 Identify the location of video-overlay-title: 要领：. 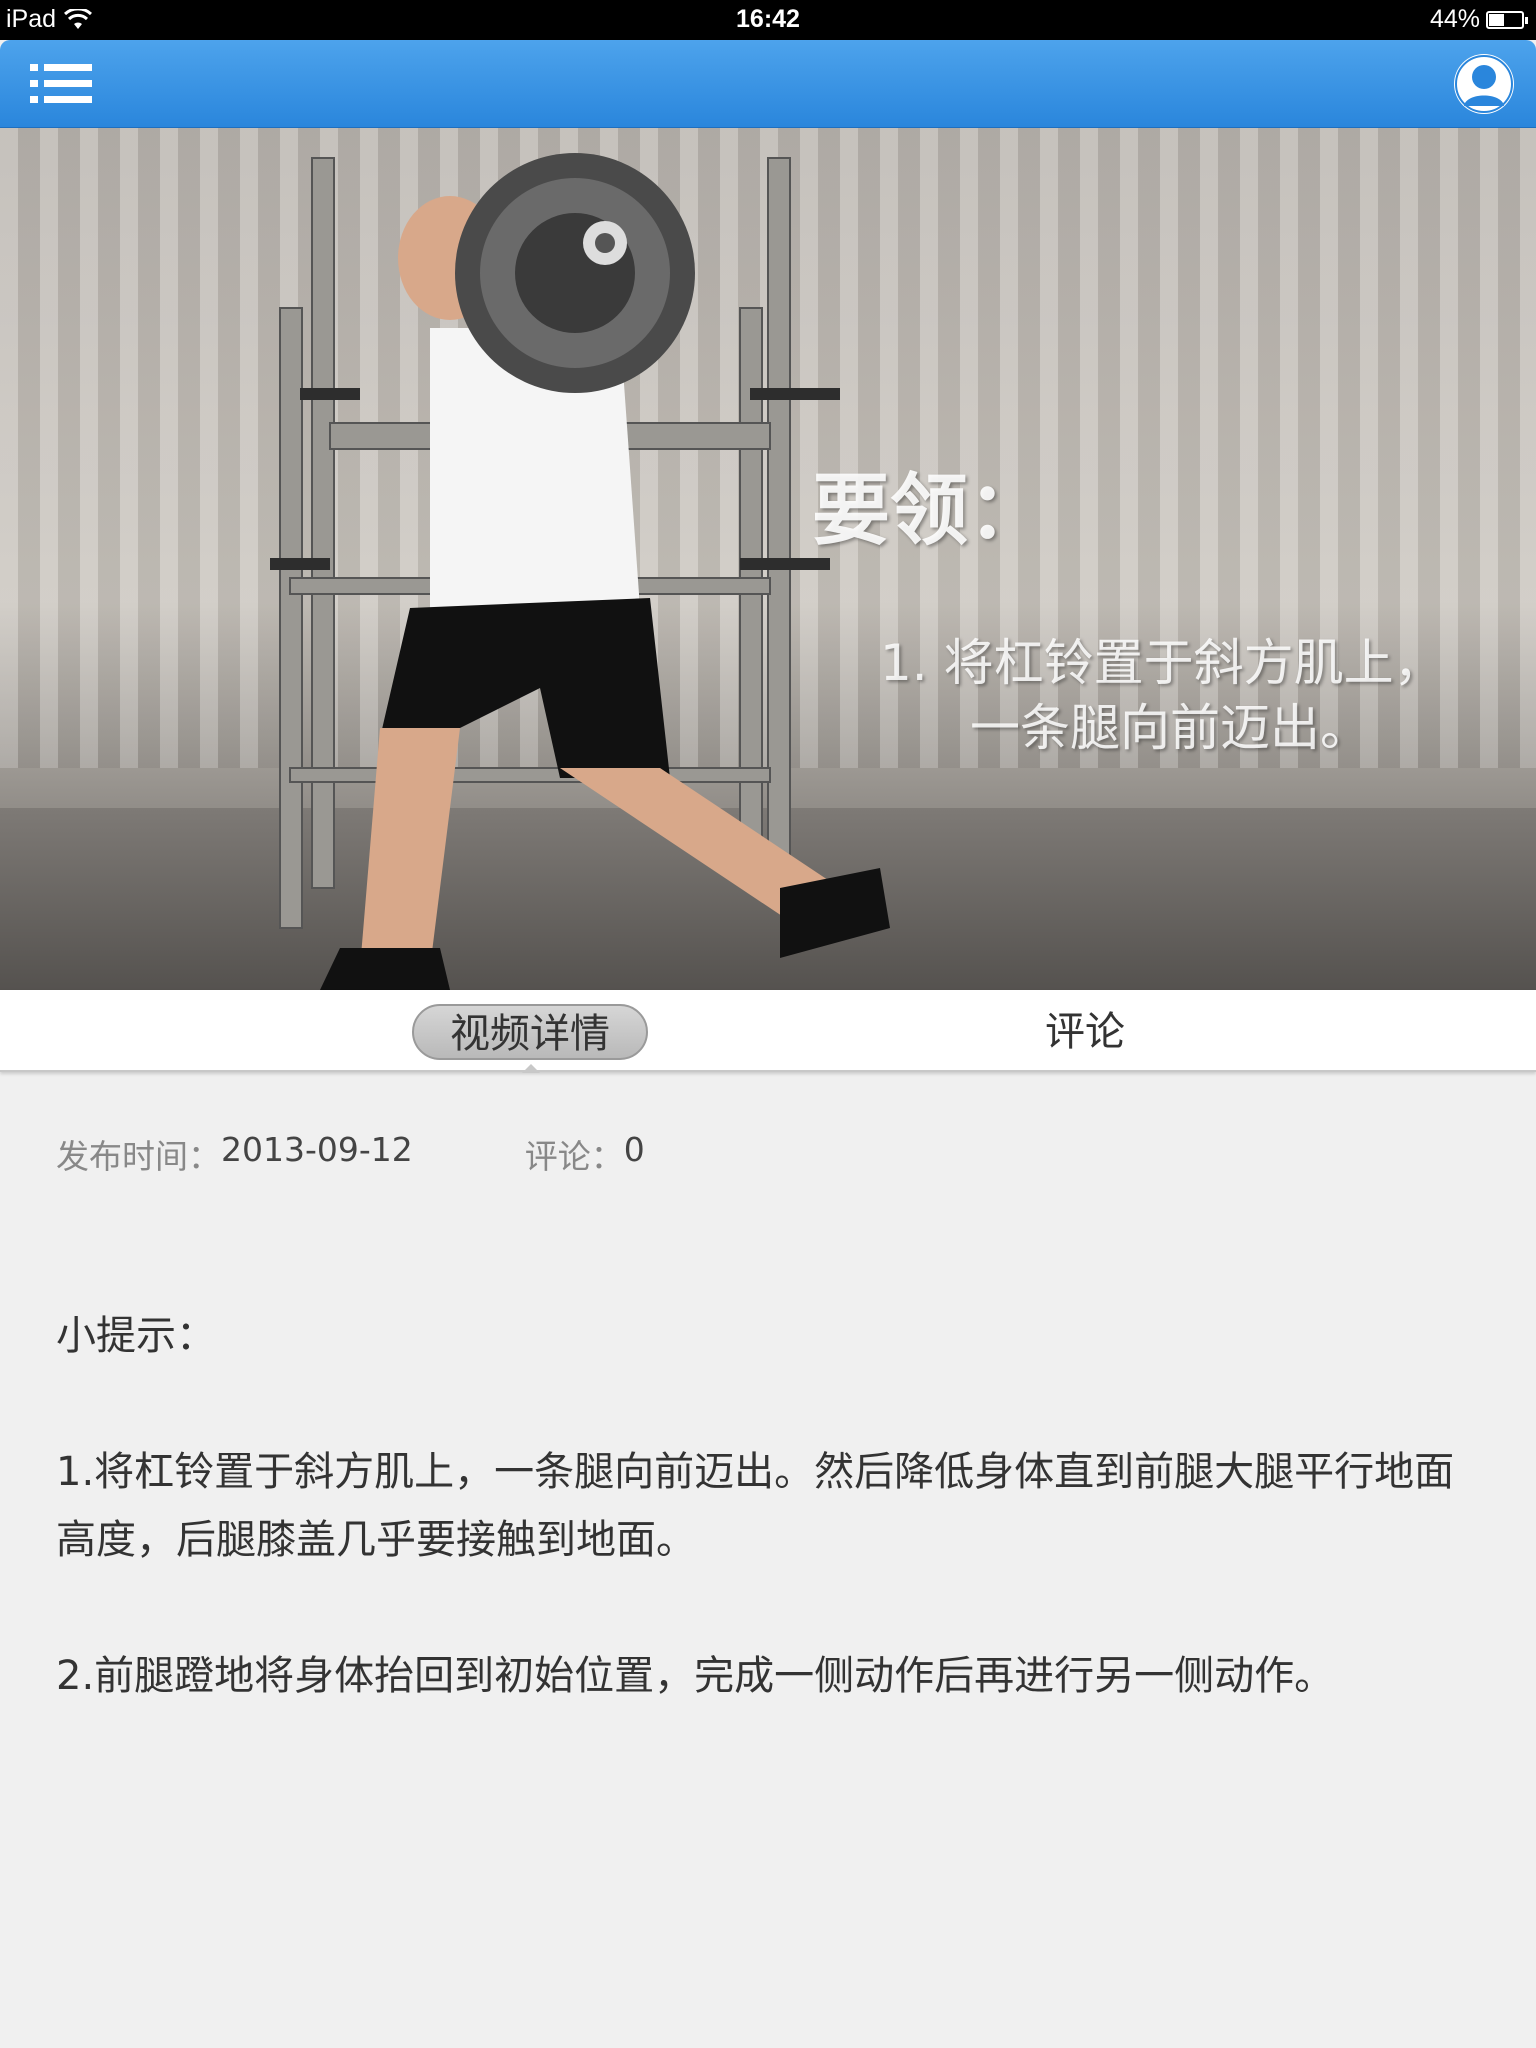
(929, 511).